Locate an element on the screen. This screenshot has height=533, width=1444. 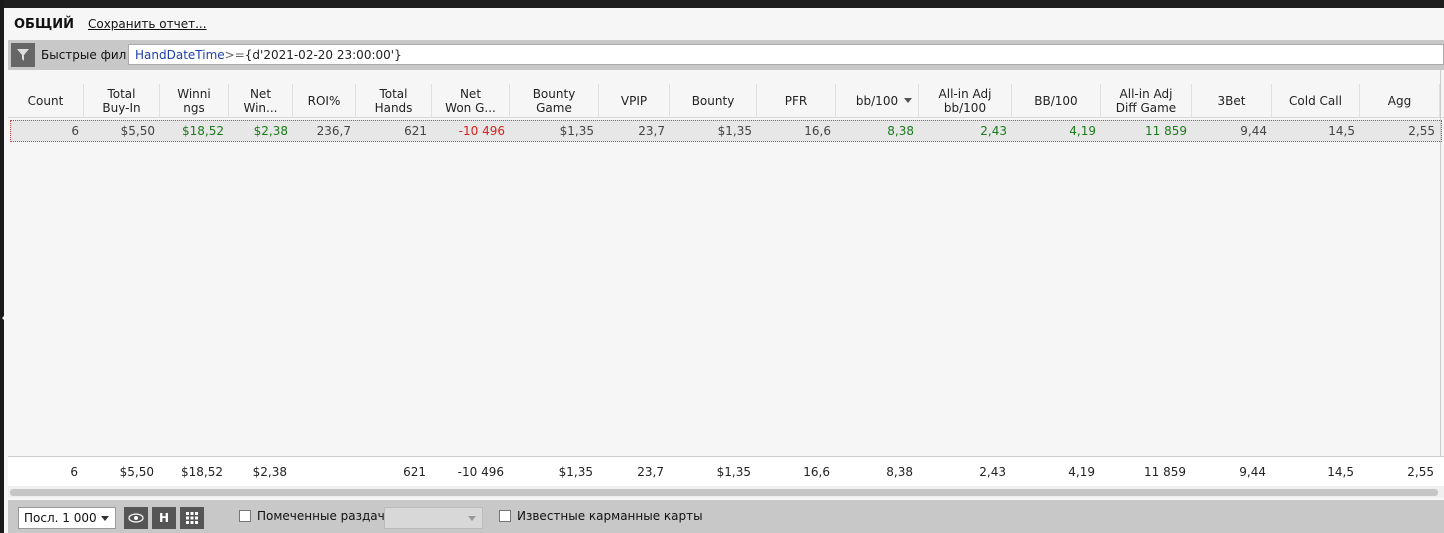
horizontal-scrollbar-thumb is located at coordinates (724, 492).